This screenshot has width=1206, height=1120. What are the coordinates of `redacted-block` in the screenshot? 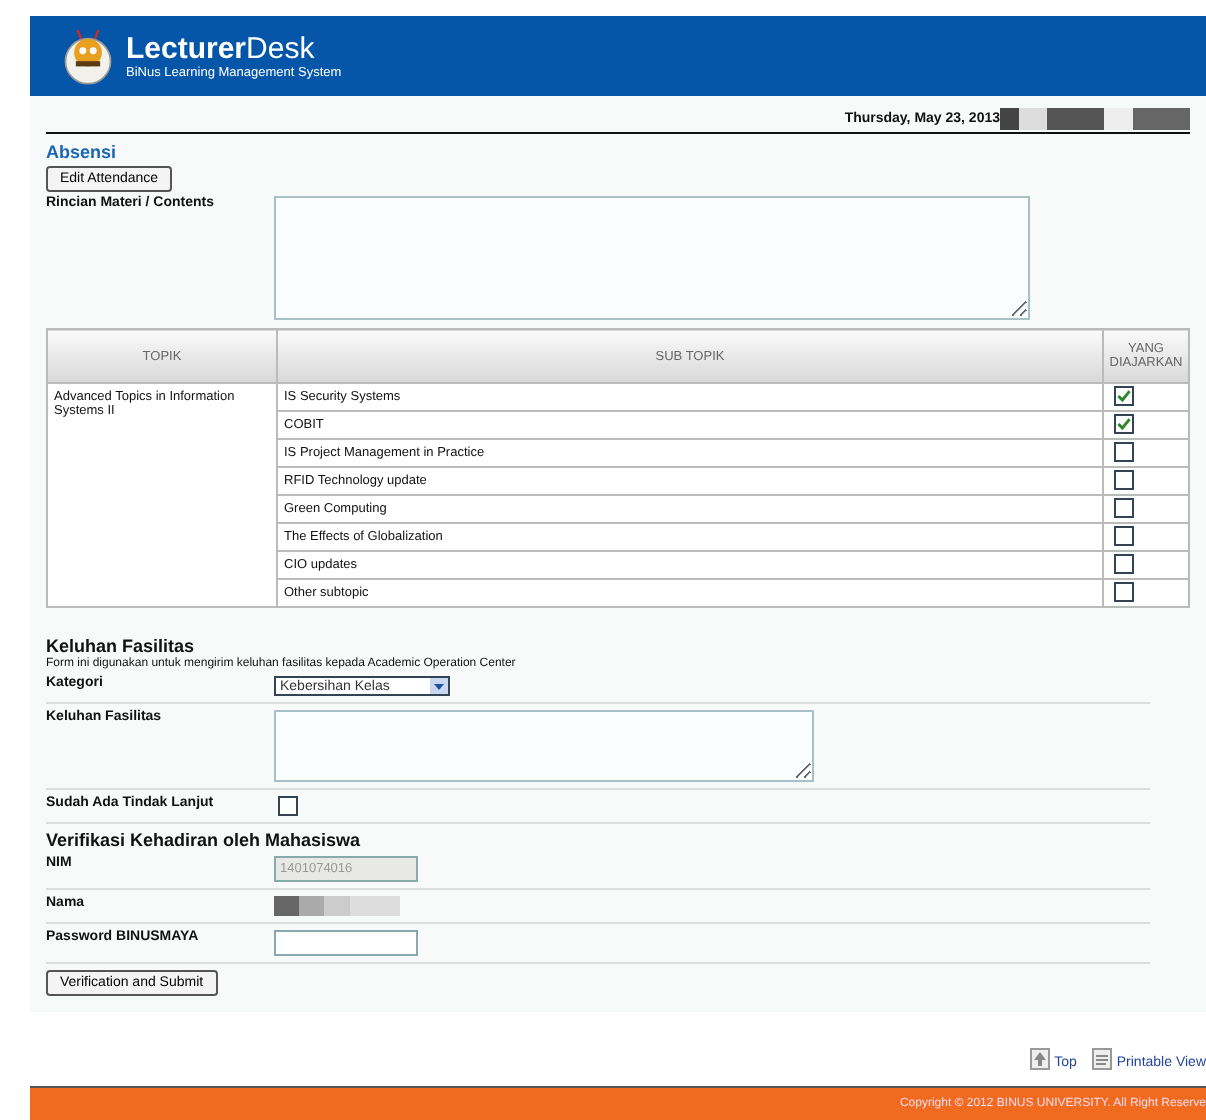 It's located at (337, 906).